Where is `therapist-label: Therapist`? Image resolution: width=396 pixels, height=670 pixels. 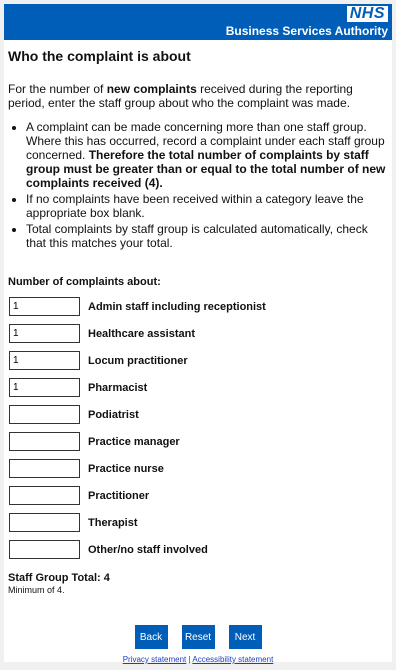
therapist-label: Therapist is located at coordinates (113, 522).